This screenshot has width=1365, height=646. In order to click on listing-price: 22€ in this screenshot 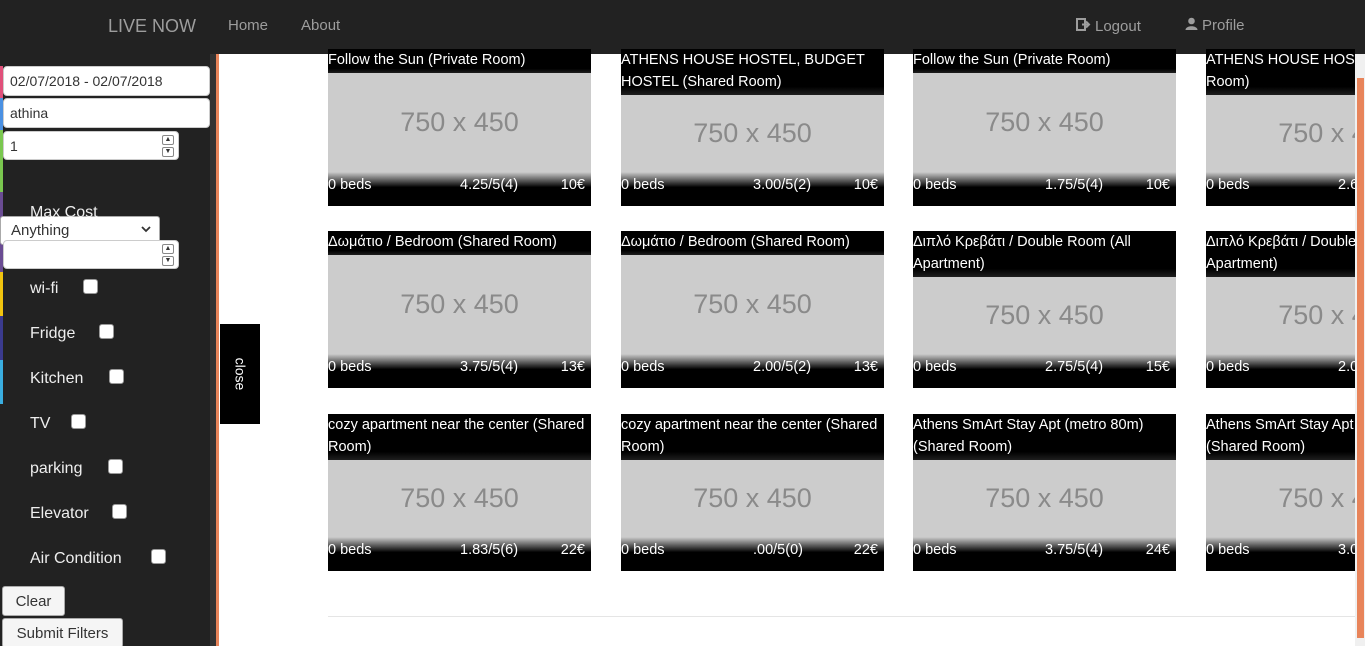, I will do `click(865, 550)`.